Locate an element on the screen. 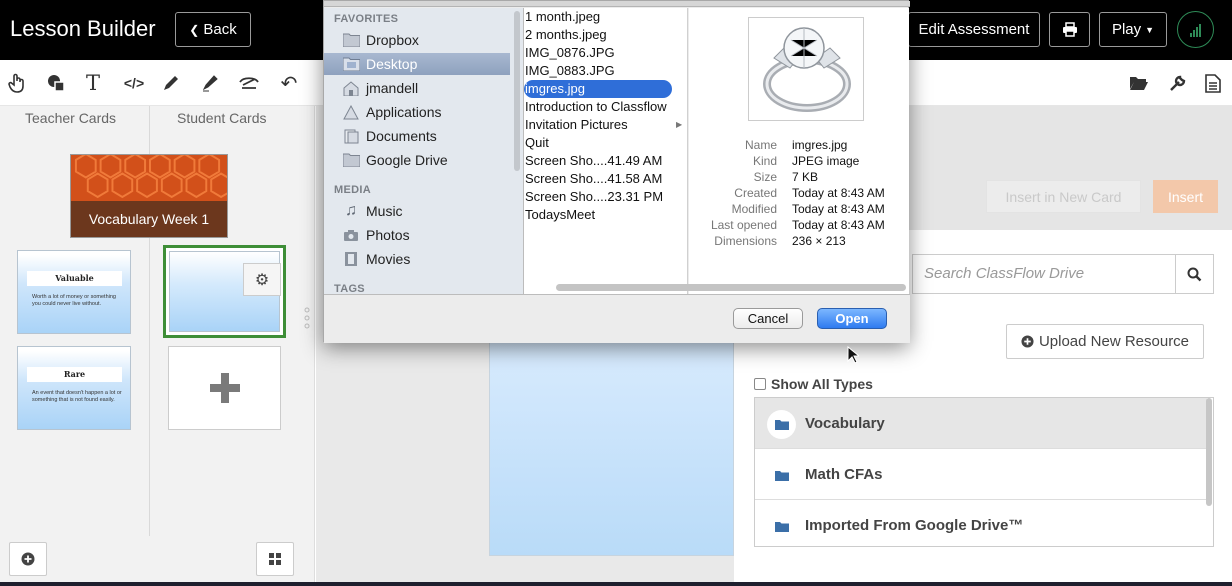 The image size is (1232, 586). ring-preview-image is located at coordinates (806, 69).